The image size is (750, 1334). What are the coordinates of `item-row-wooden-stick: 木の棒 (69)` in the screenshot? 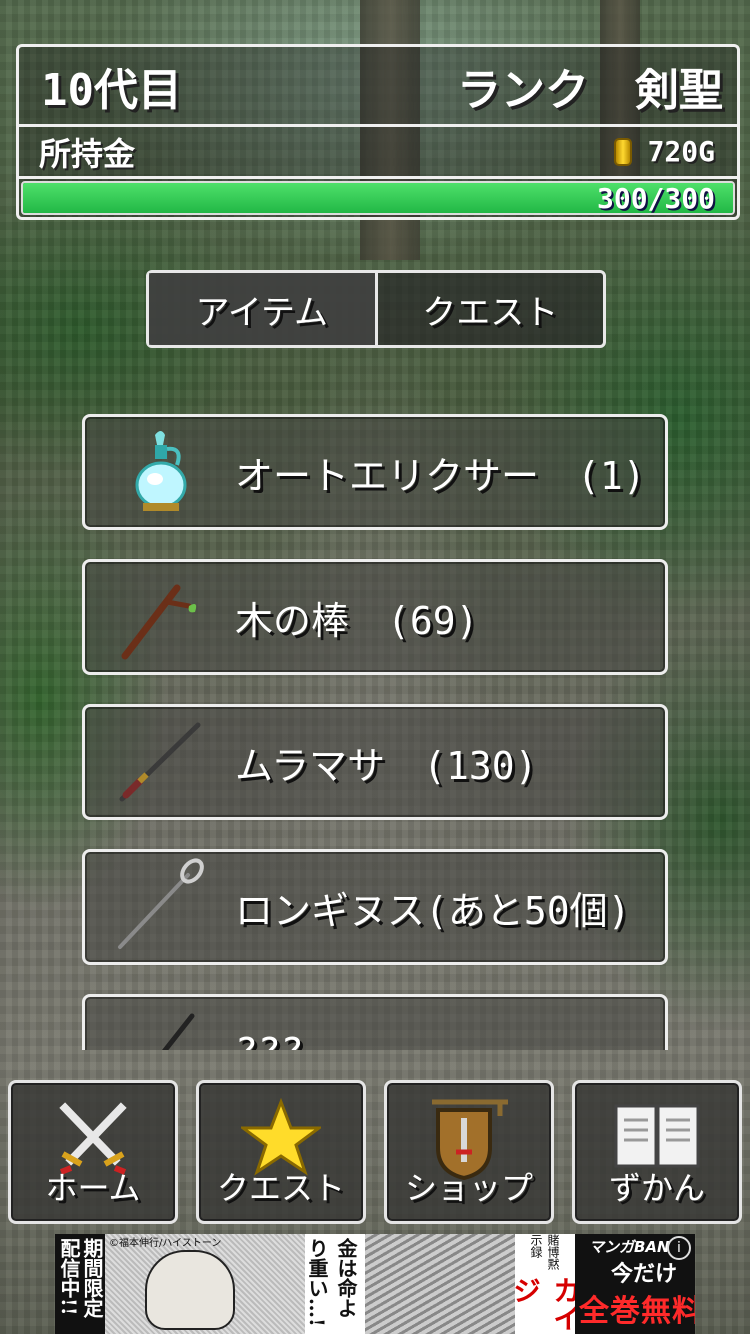 It's located at (375, 617).